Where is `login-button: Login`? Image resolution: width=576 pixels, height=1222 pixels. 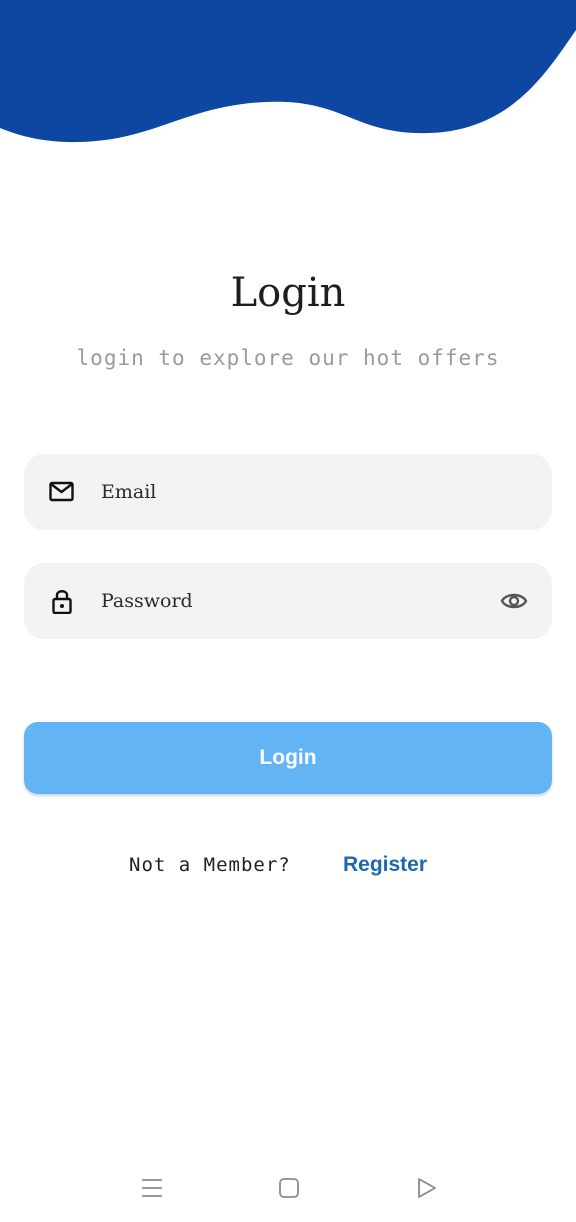
login-button: Login is located at coordinates (288, 758).